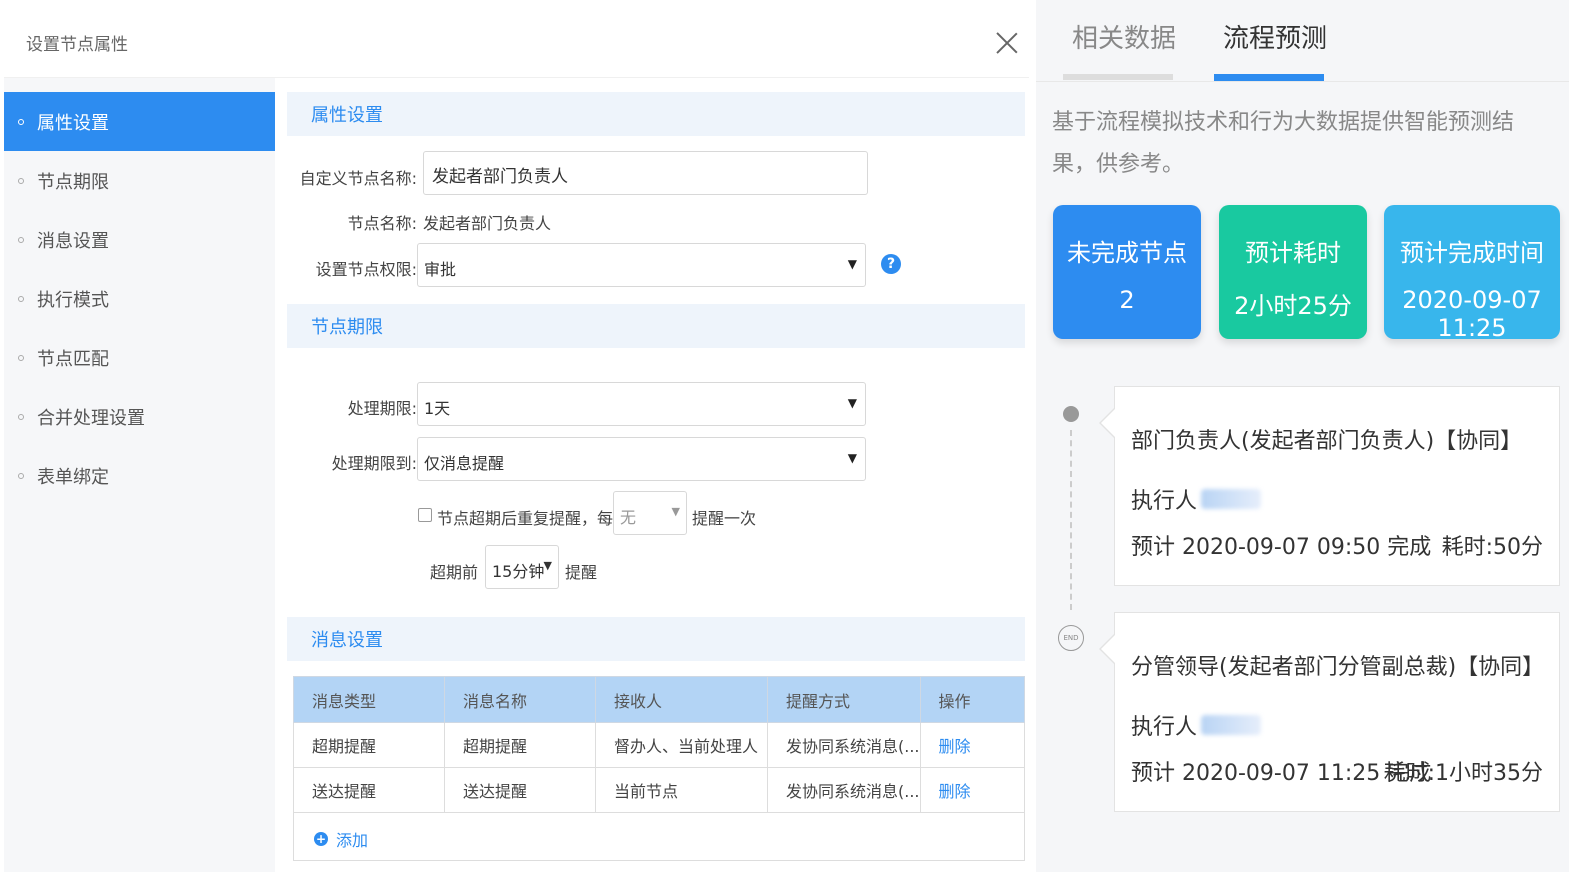  Describe the element at coordinates (520, 699) in the screenshot. I see `column-header: 消息名称` at that location.